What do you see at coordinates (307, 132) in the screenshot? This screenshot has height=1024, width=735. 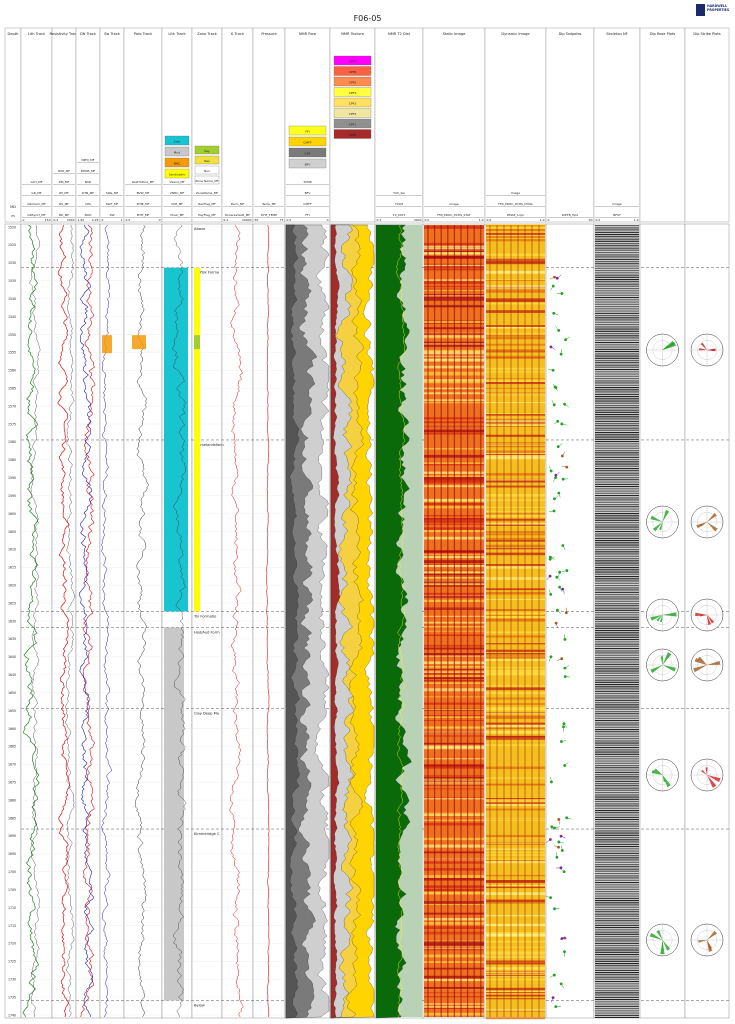 I see `pore-legend-label-0: FFI` at bounding box center [307, 132].